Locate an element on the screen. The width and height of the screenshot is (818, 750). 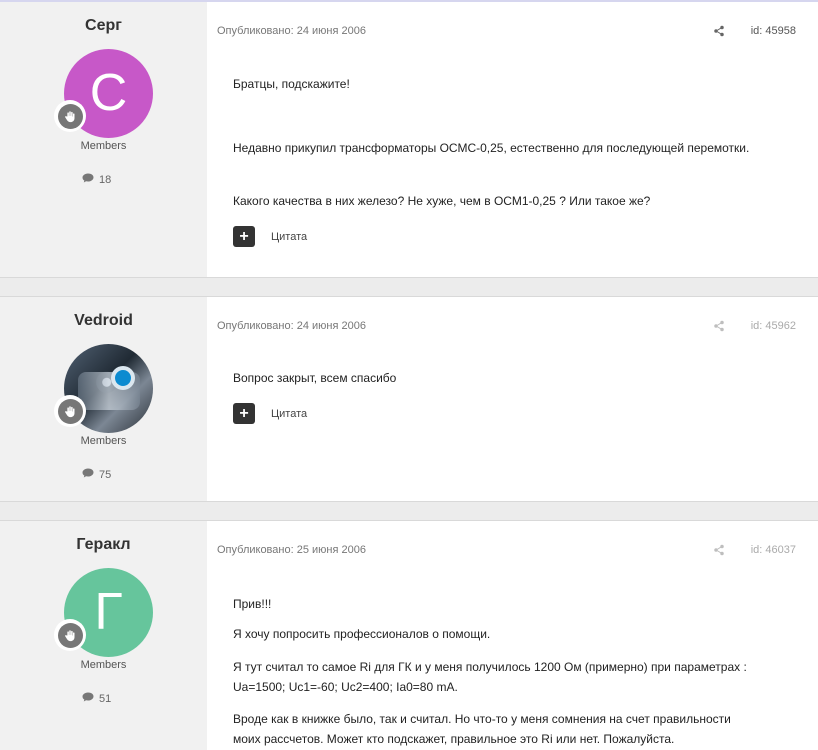
published-date: Опубликовано: 25 июня 2006 is located at coordinates (291, 550).